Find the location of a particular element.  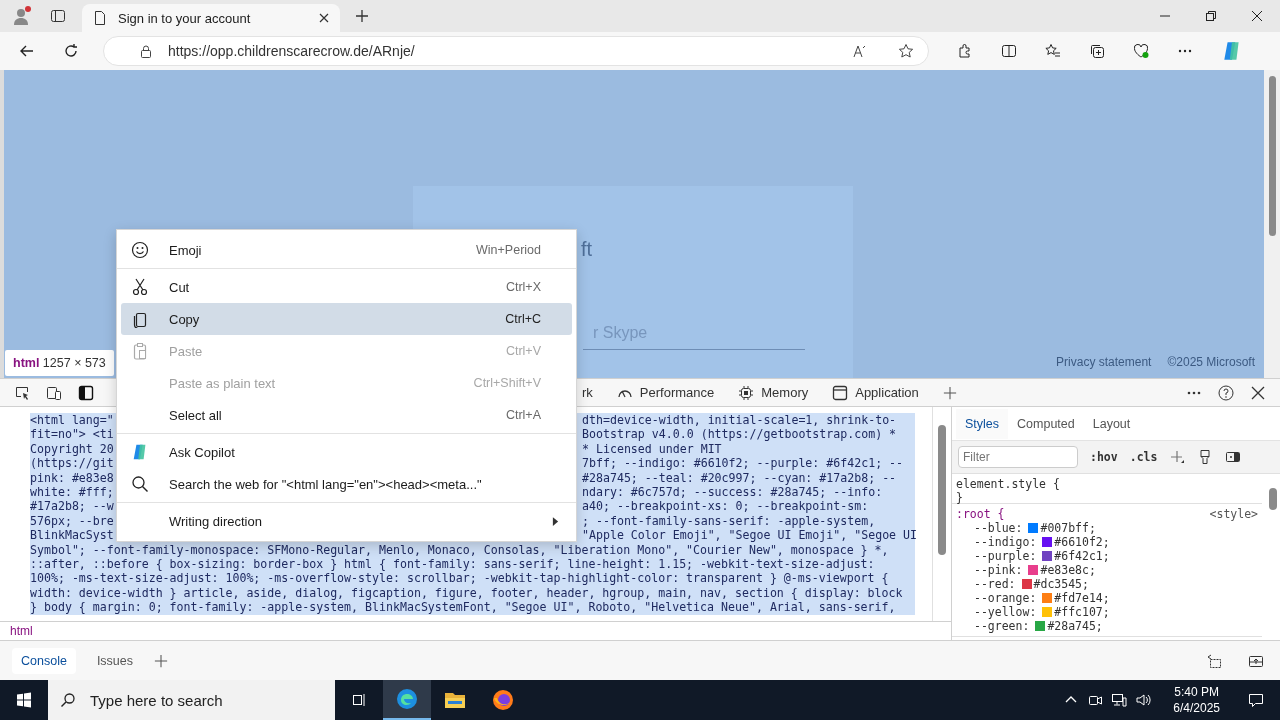

menu-item: Copy Ctrl+C is located at coordinates (346, 319).